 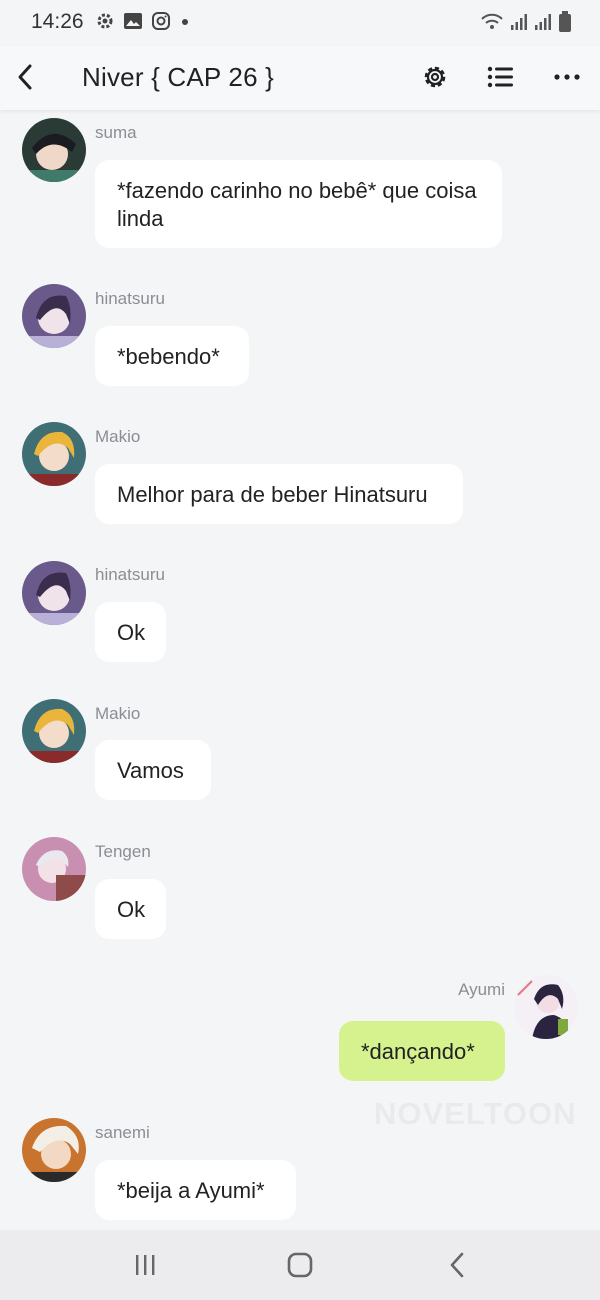 I want to click on more-icon, so click(x=567, y=77).